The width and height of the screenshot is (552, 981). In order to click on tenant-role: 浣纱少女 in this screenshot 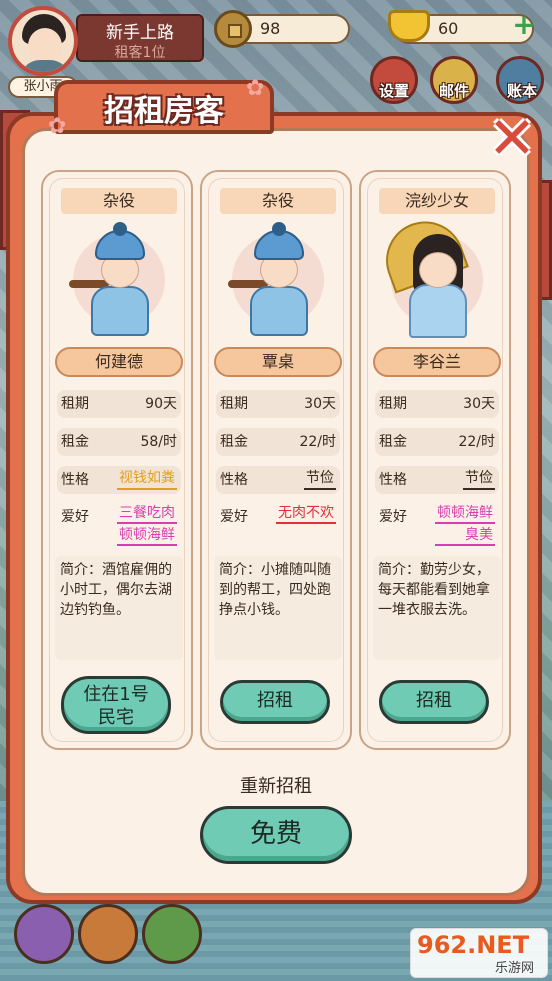, I will do `click(437, 201)`.